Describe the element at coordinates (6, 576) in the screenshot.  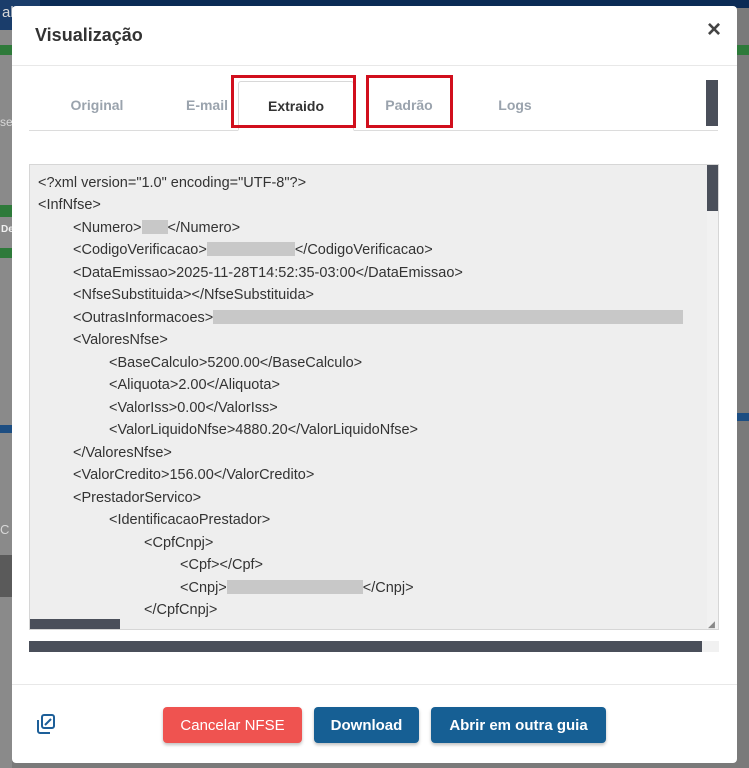
I see `background-row` at that location.